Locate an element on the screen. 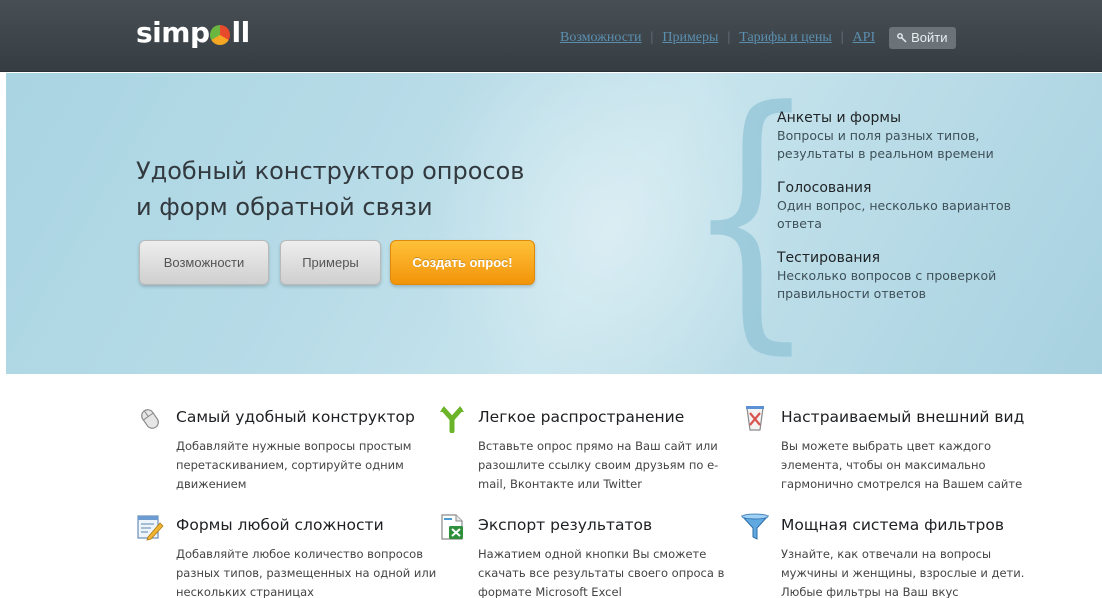 Image resolution: width=1102 pixels, height=598 pixels. share-arrows-icon is located at coordinates (452, 419).